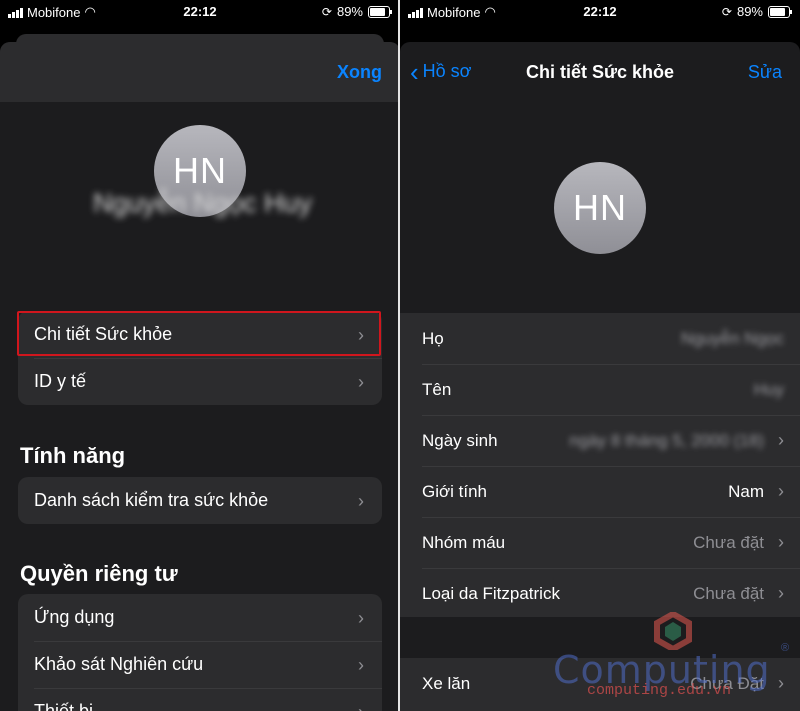  Describe the element at coordinates (200, 72) in the screenshot. I see `sheet-header: Xong` at that location.